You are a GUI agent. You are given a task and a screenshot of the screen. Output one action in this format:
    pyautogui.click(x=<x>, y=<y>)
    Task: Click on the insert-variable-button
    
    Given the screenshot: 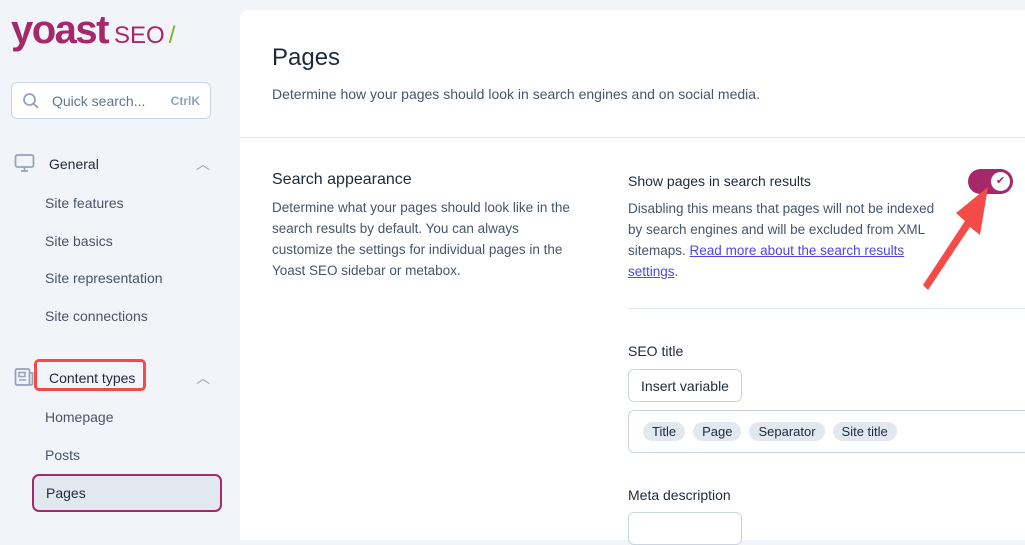 What is the action you would take?
    pyautogui.click(x=685, y=528)
    